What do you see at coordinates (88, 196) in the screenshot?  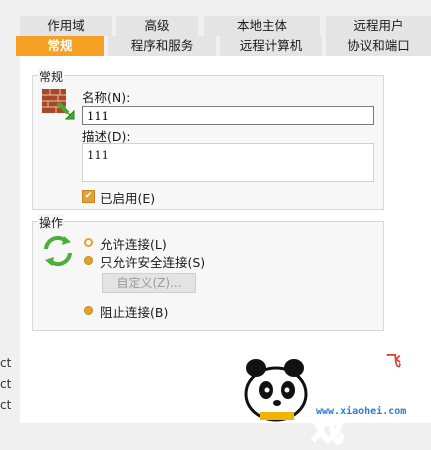 I see `enabled-checkbox: ✔` at bounding box center [88, 196].